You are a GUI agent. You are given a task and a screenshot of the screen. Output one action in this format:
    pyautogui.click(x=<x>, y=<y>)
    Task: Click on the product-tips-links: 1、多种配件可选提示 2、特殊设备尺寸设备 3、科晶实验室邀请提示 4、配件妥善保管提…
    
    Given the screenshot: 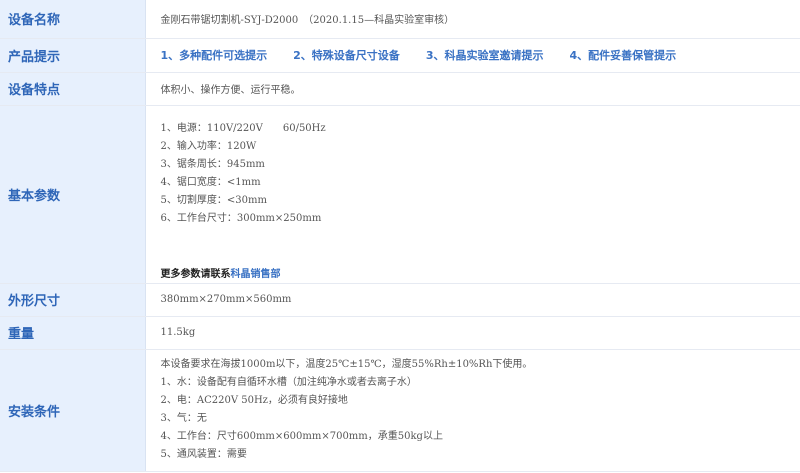 What is the action you would take?
    pyautogui.click(x=472, y=55)
    